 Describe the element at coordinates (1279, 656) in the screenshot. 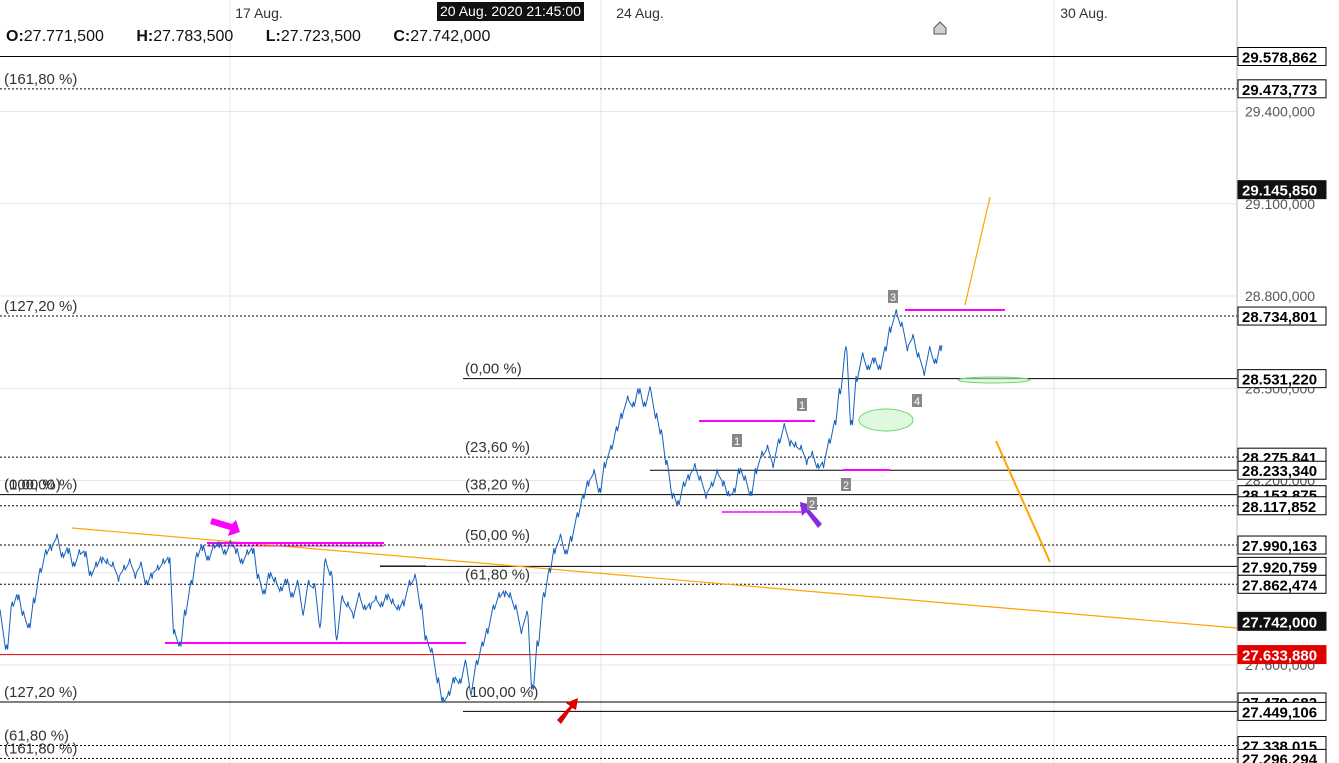

I see `price-label: 27.633,880` at that location.